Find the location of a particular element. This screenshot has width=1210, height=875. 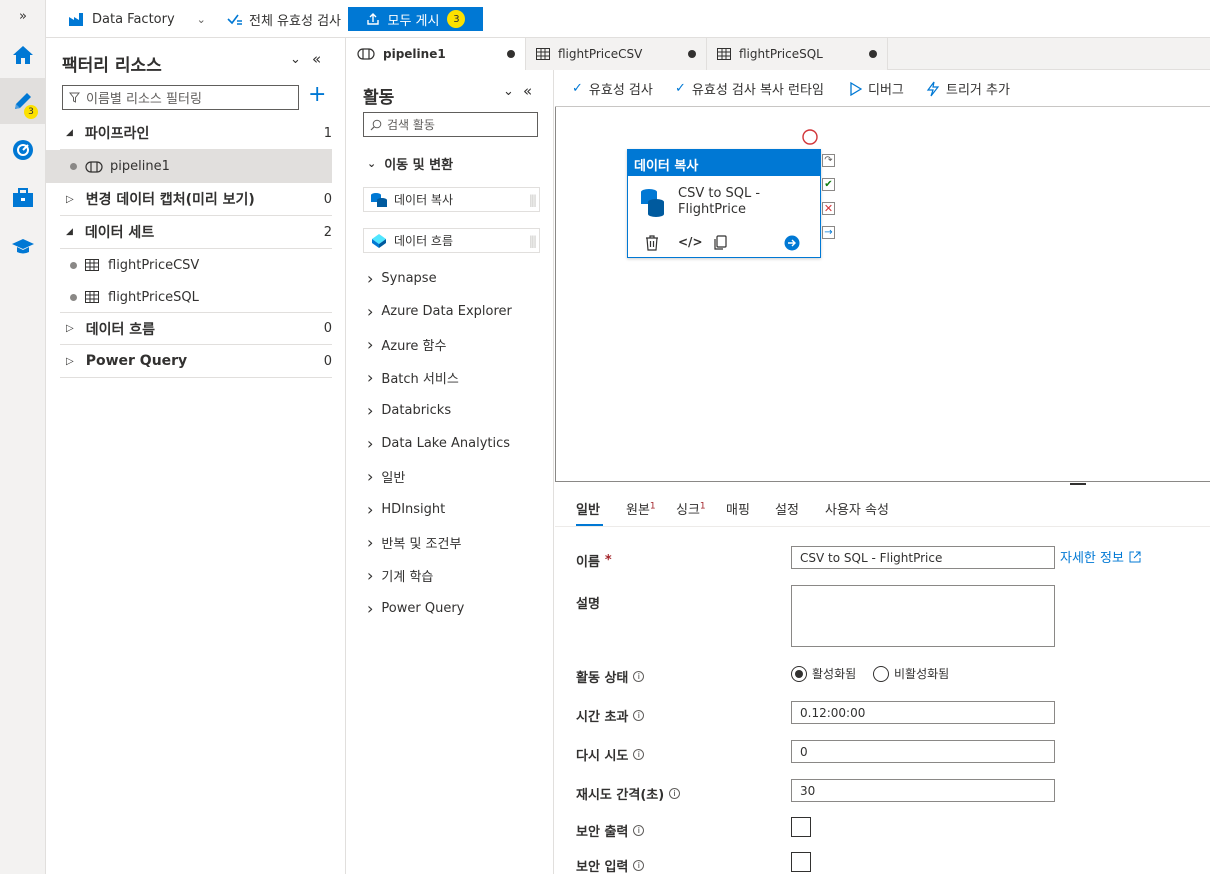

activity-copy-data: 데이터 복사 ||| is located at coordinates (451, 199).